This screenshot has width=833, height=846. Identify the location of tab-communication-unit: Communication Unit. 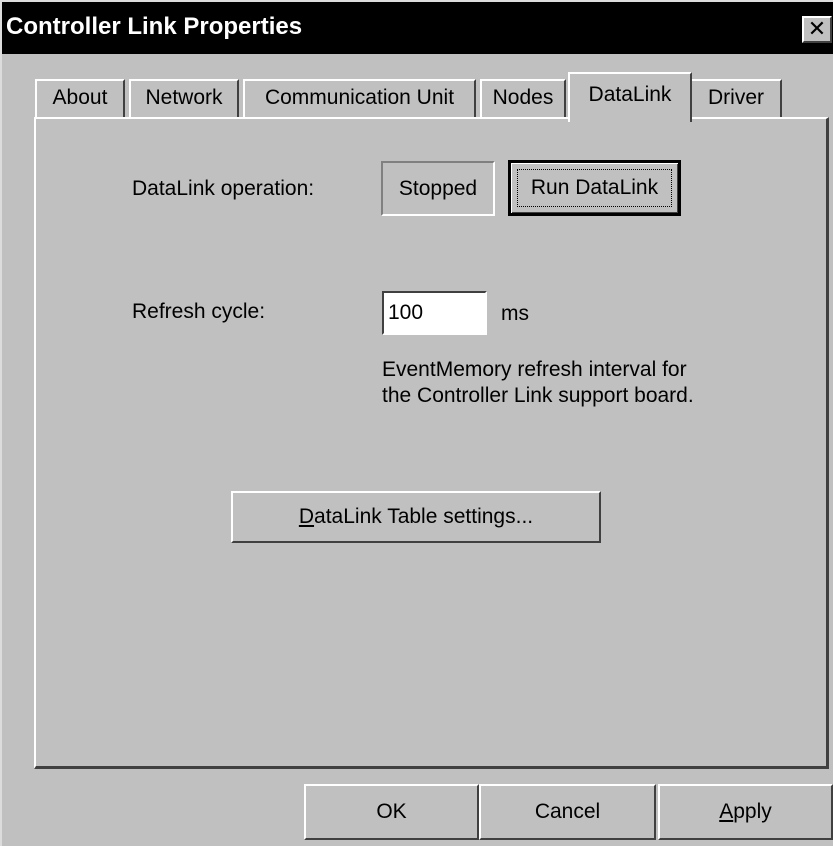
(359, 98).